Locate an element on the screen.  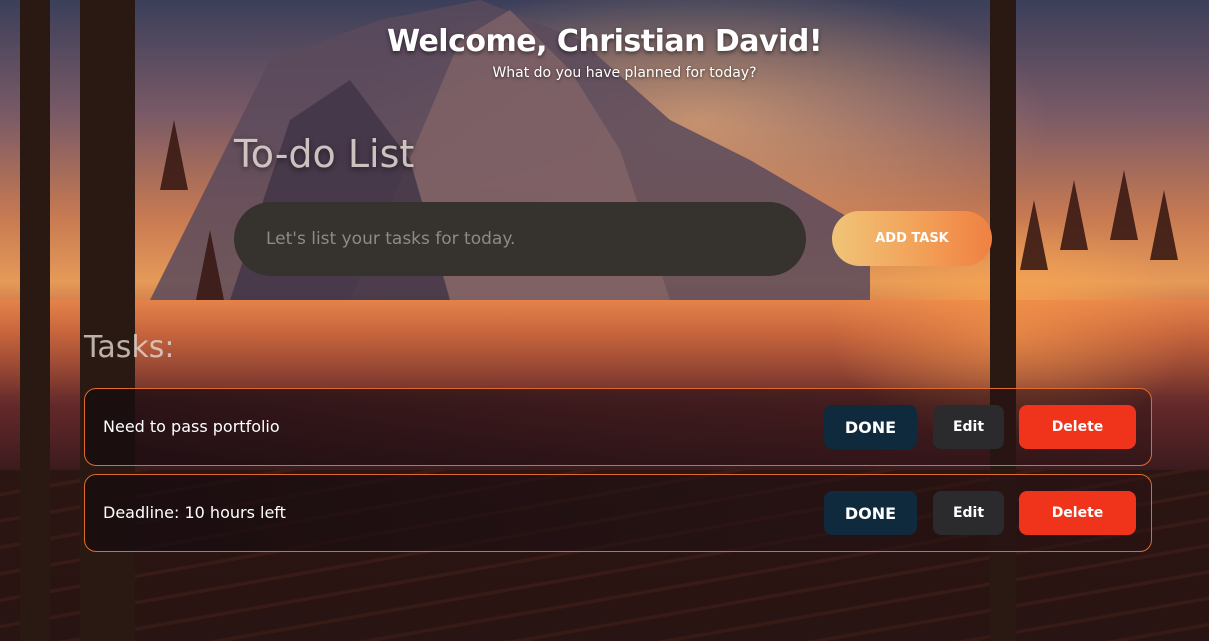
add-task-button: ADD TASK is located at coordinates (912, 238).